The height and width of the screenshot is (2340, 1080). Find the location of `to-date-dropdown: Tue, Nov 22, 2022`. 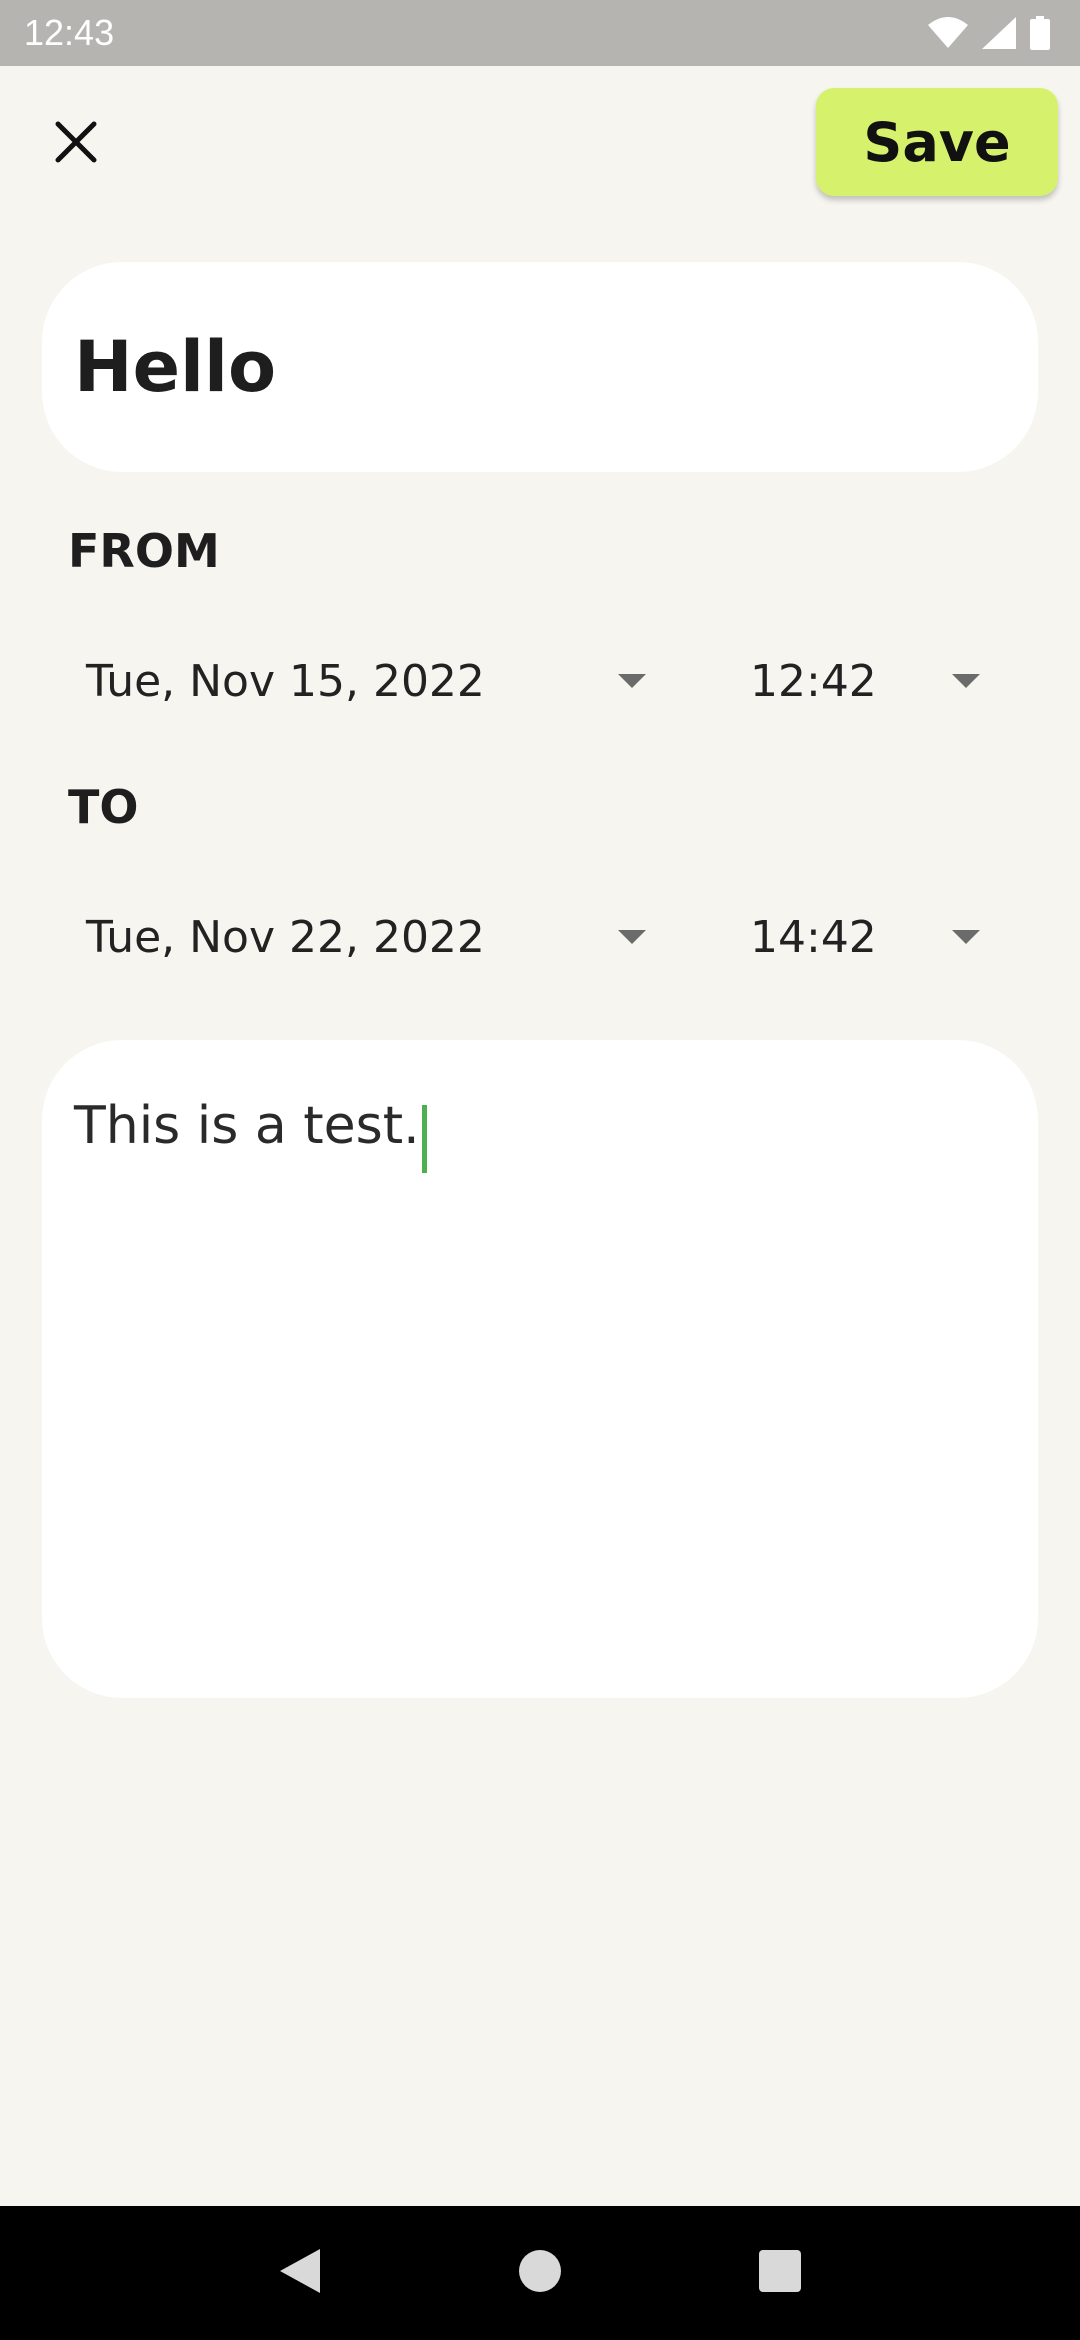

to-date-dropdown: Tue, Nov 22, 2022 is located at coordinates (366, 937).